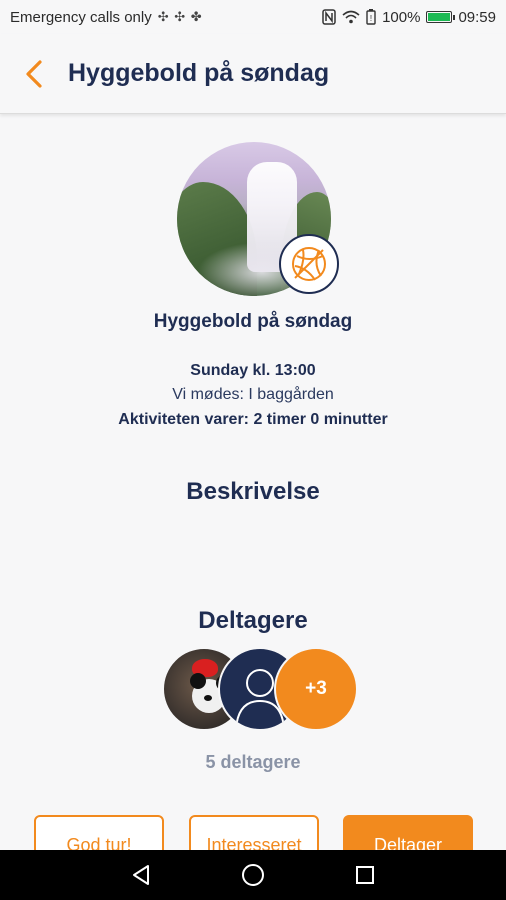 The height and width of the screenshot is (900, 506). What do you see at coordinates (99, 832) in the screenshot?
I see `good-trip-button: God tur!` at bounding box center [99, 832].